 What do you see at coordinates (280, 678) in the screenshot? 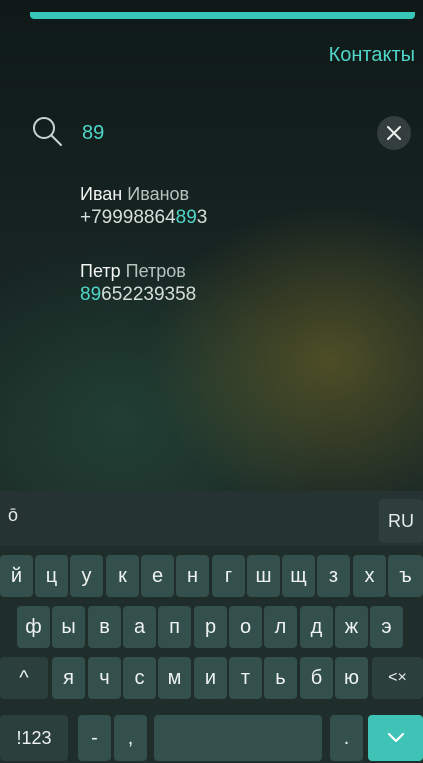
I see `key-row3-6: ь` at bounding box center [280, 678].